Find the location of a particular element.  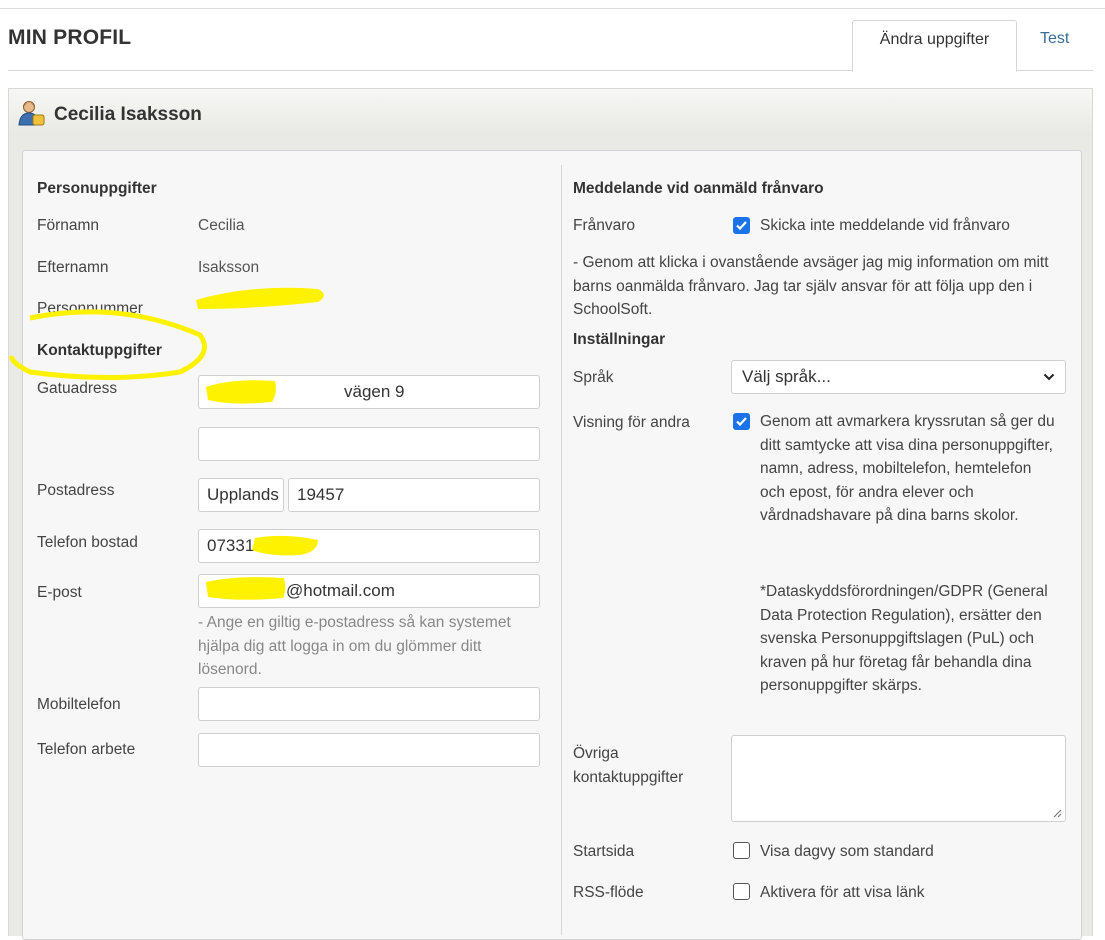

street-label: Gatuadress is located at coordinates (77, 388).